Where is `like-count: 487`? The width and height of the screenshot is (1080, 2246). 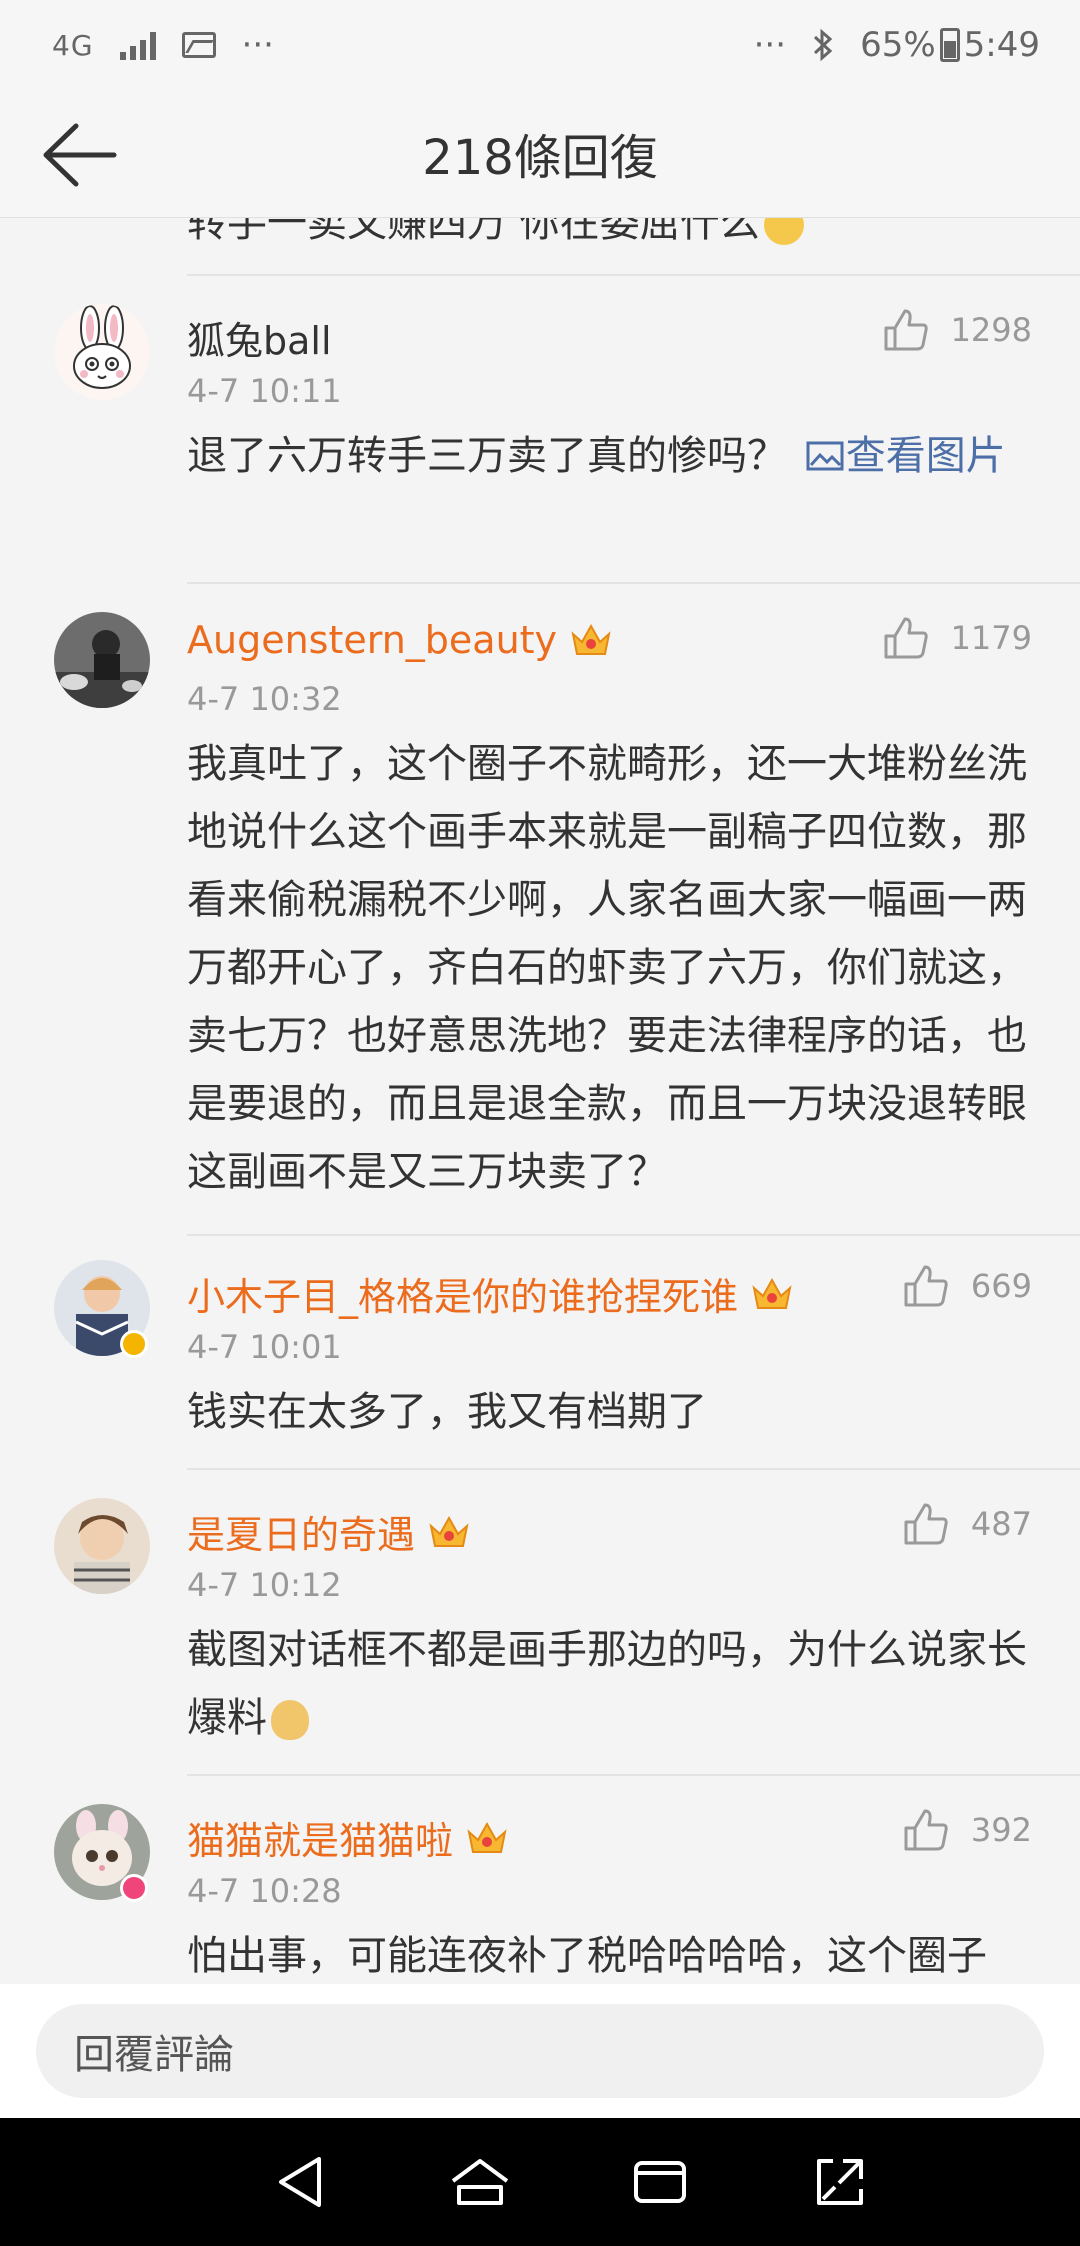
like-count: 487 is located at coordinates (1001, 1524).